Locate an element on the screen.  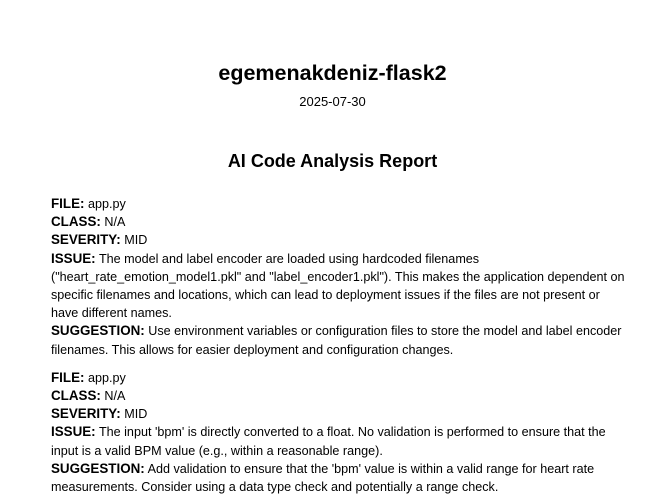
repo-title: egemenakdeniz-flask2 is located at coordinates (332, 73).